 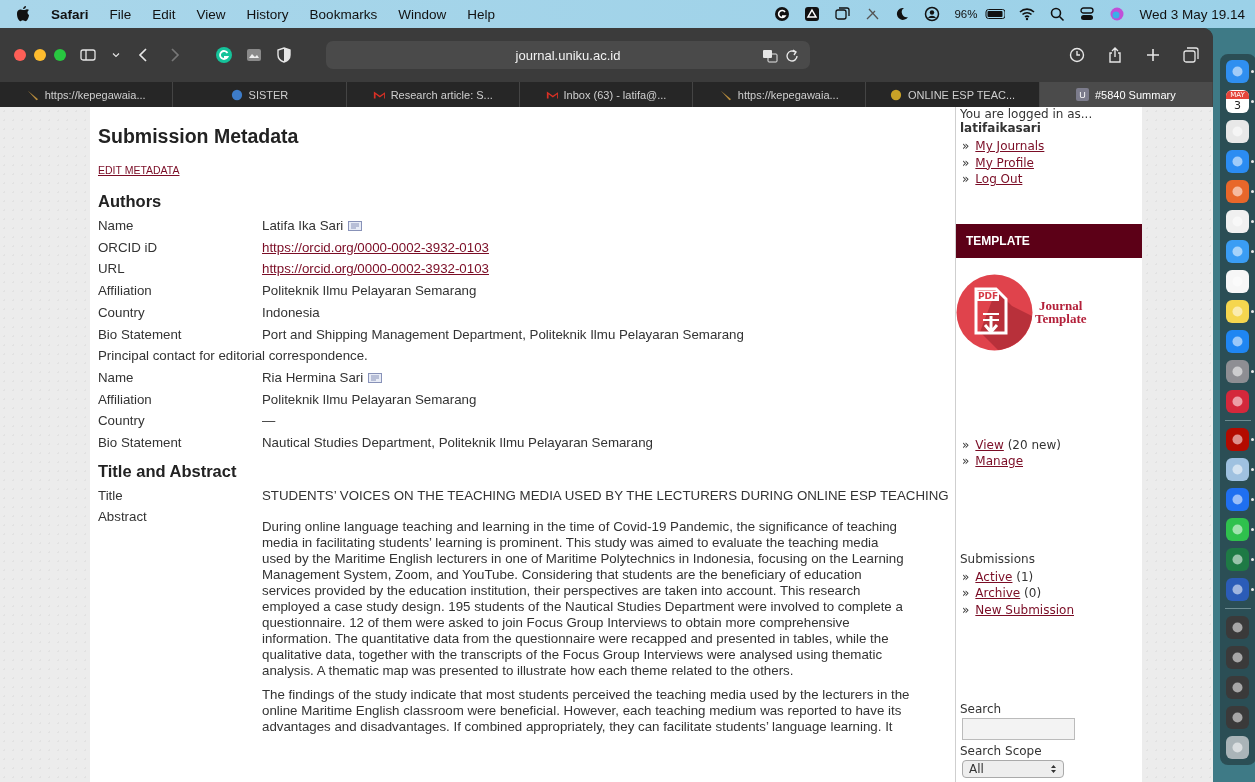 I want to click on wifi-icon, so click(x=1027, y=14).